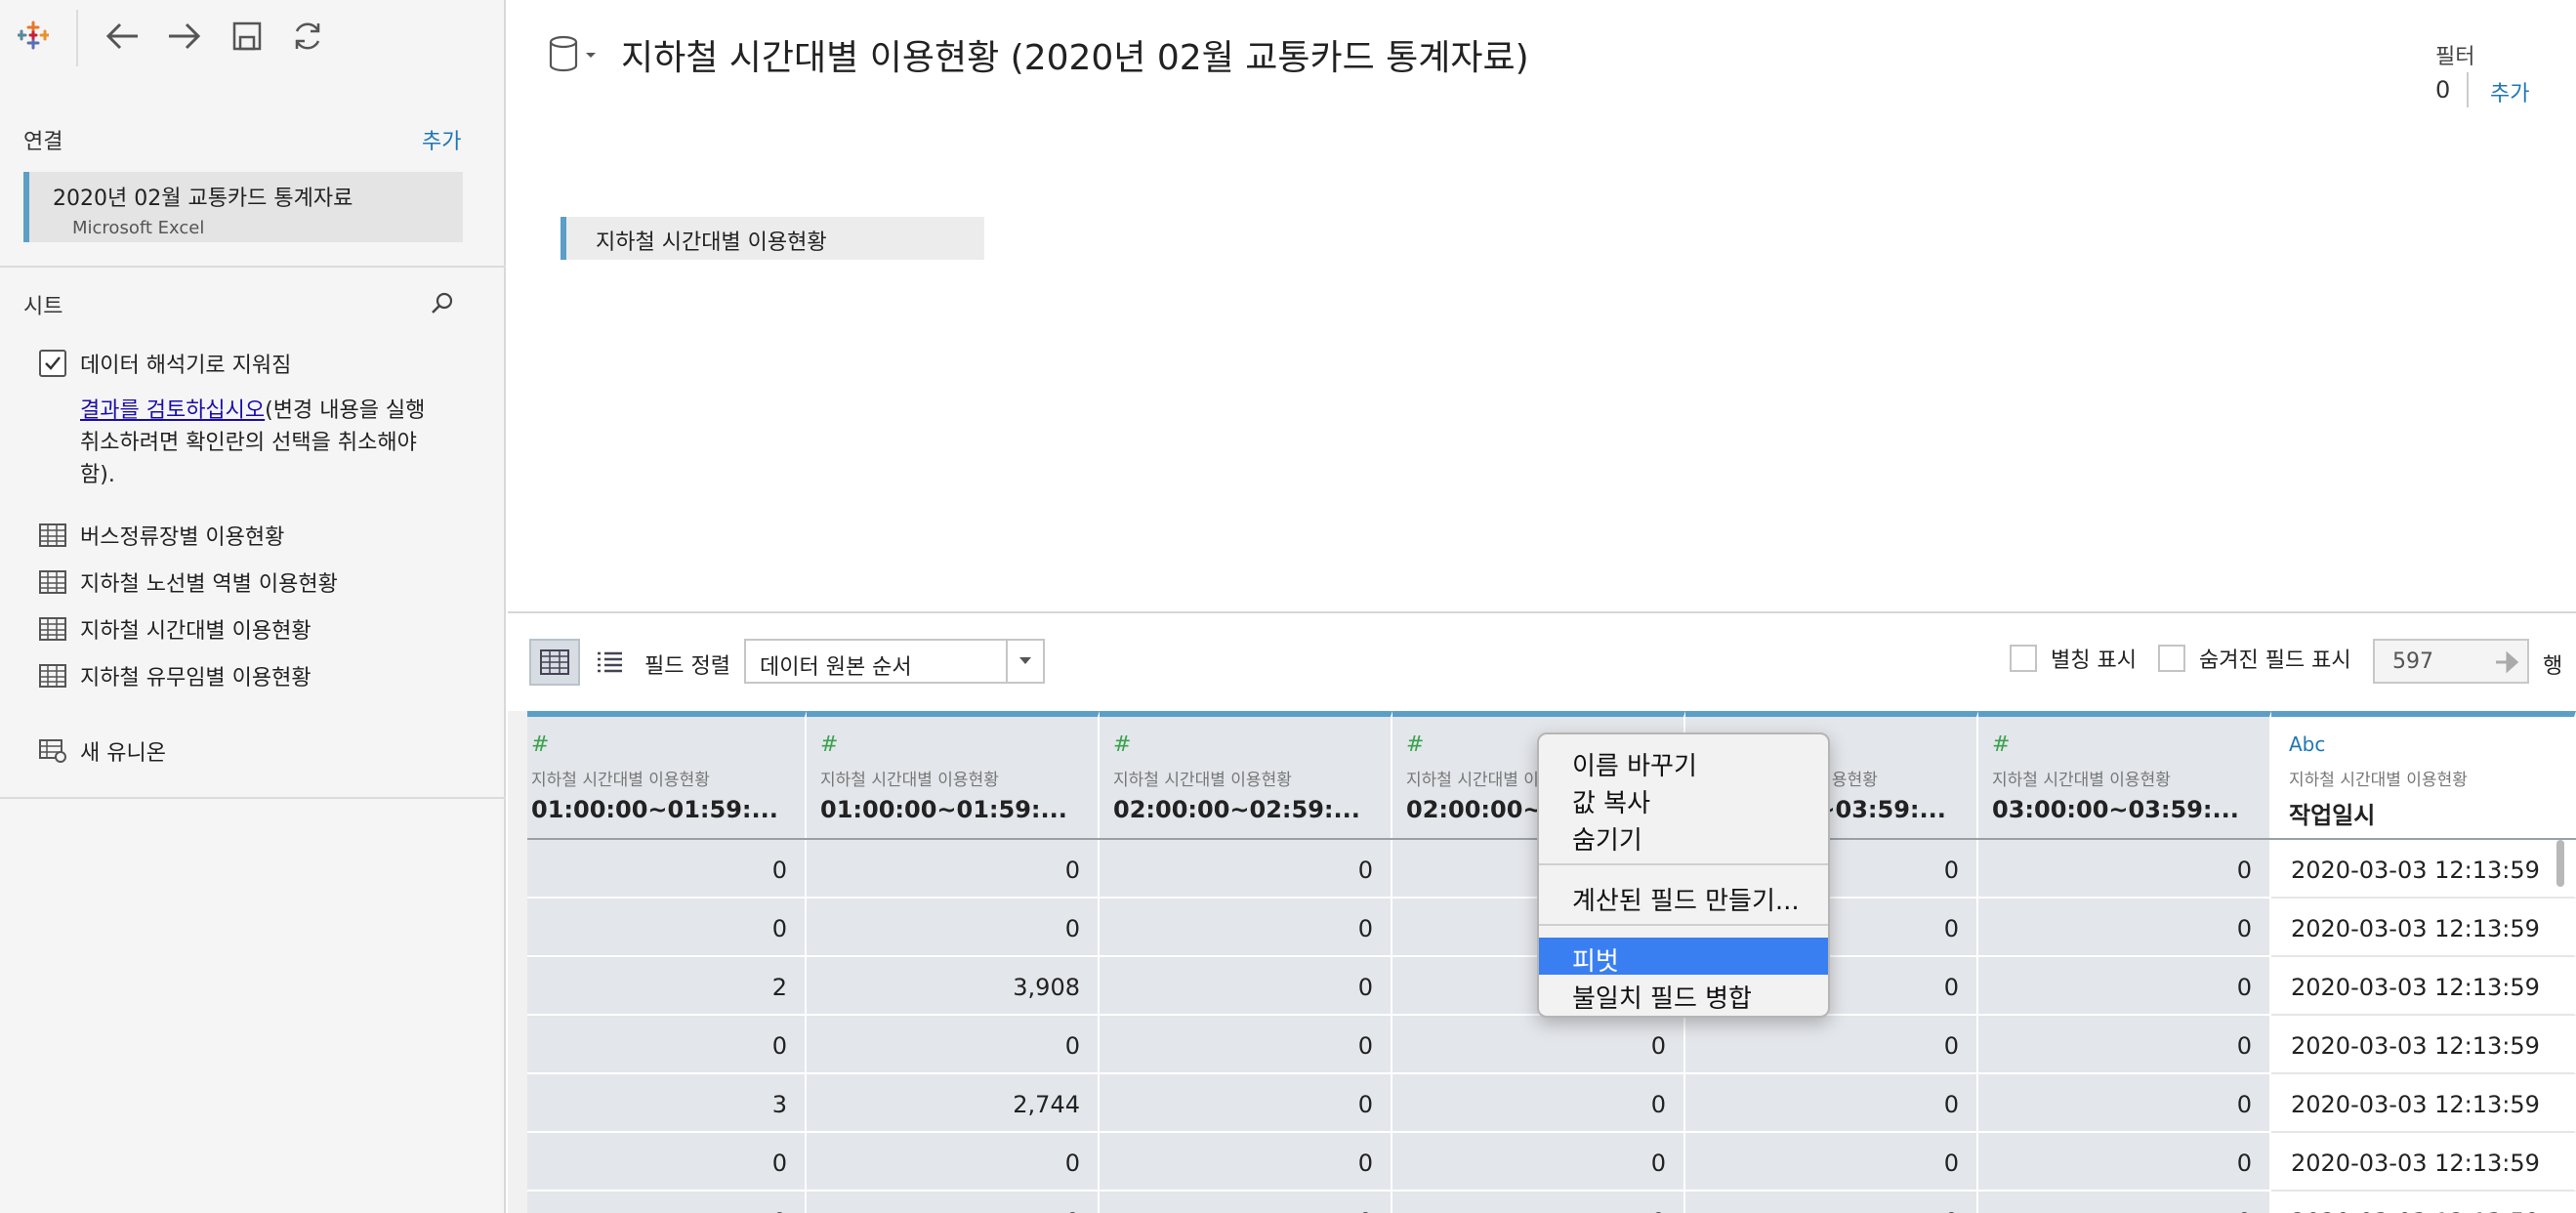 Image resolution: width=2576 pixels, height=1213 pixels. I want to click on table-cell: 2,744, so click(953, 1103).